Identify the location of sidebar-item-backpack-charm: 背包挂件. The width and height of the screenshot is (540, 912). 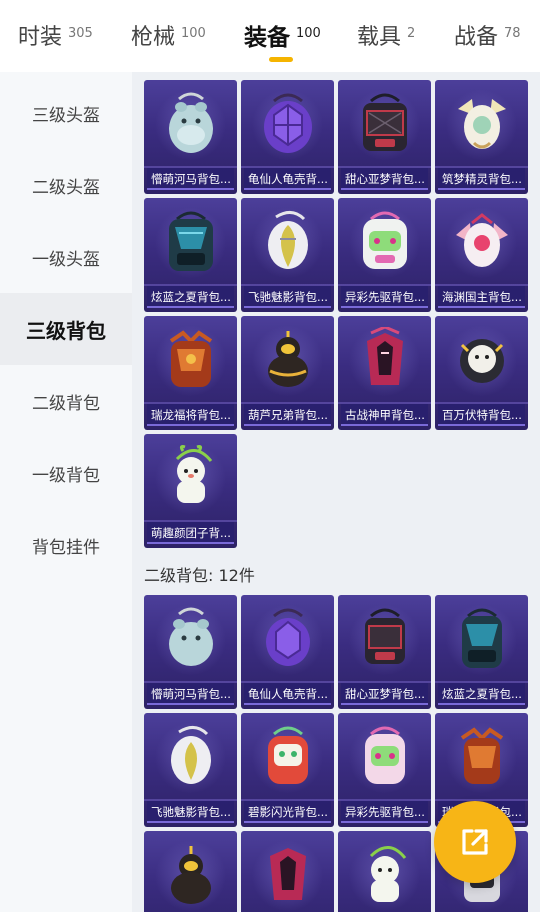
(66, 545).